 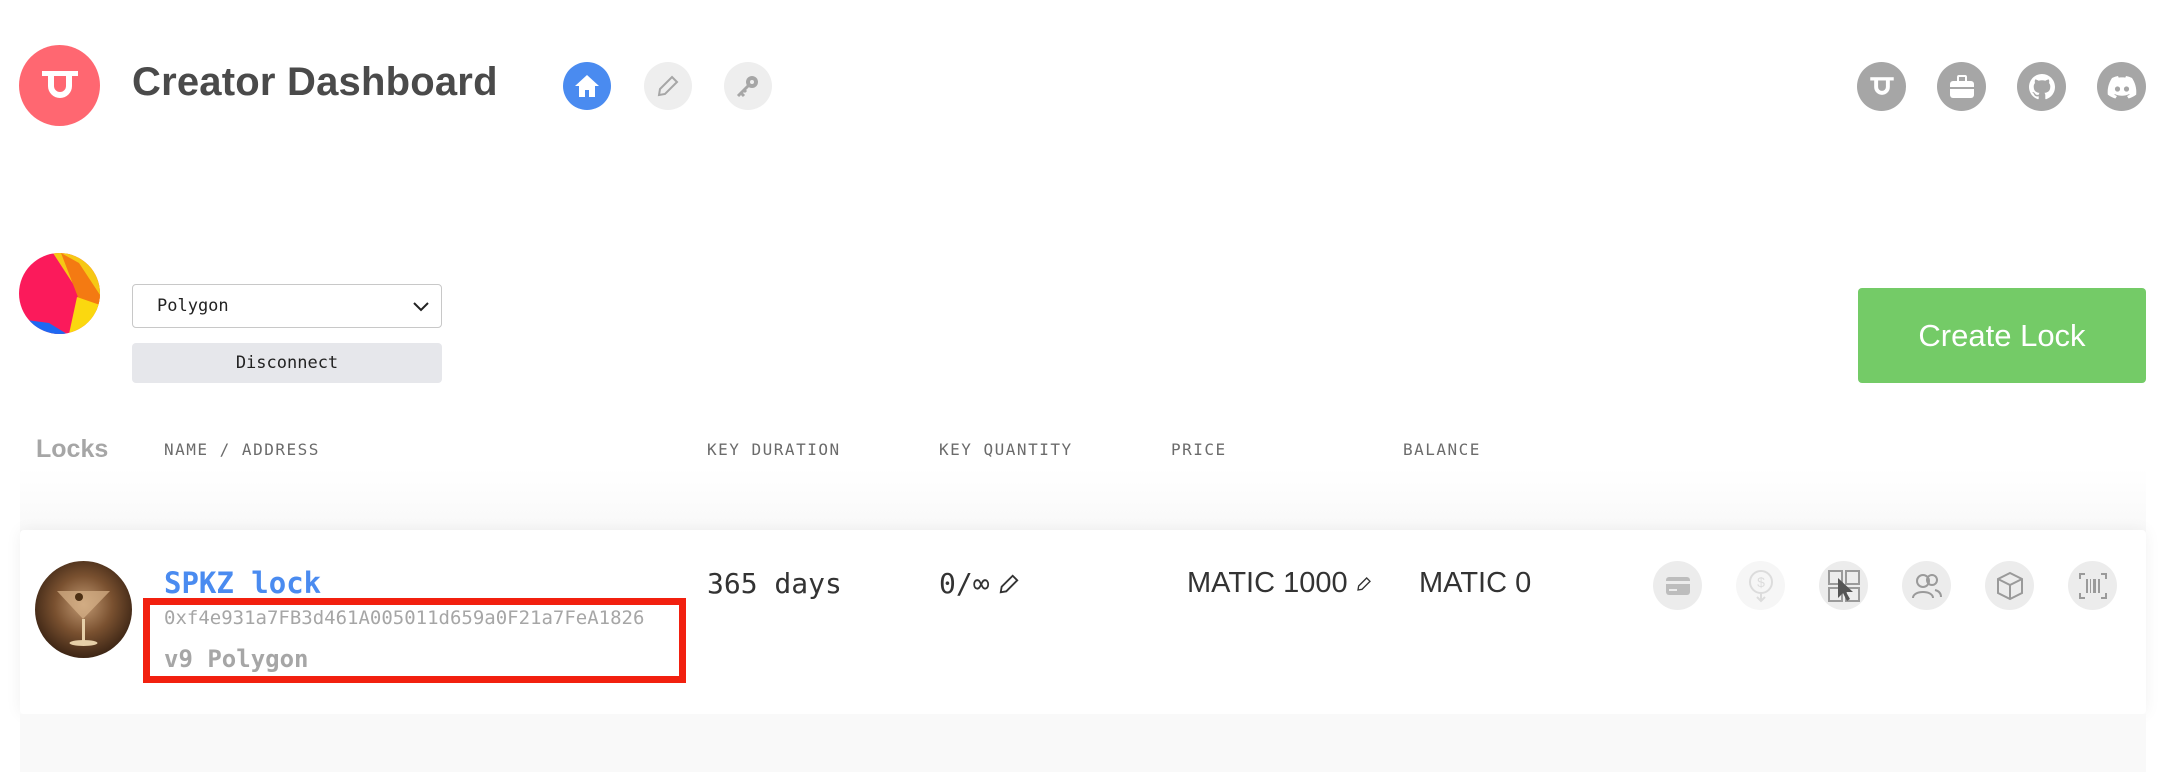 What do you see at coordinates (1463, 583) in the screenshot?
I see `balance-currency: MATIC` at bounding box center [1463, 583].